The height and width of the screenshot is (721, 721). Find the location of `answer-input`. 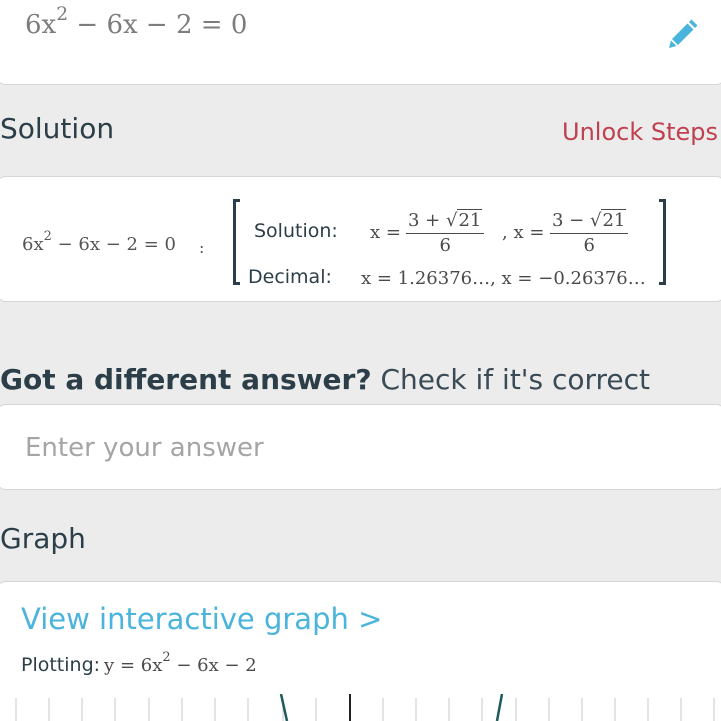

answer-input is located at coordinates (355, 448).